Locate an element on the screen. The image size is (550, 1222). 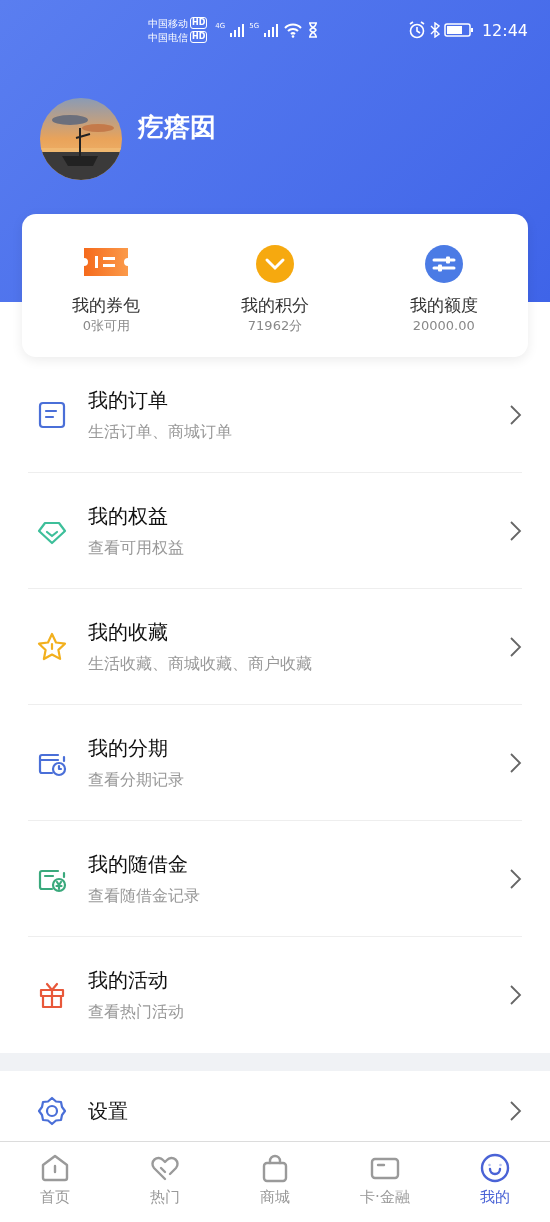
menu-title: 我的随借金 is located at coordinates (138, 864).